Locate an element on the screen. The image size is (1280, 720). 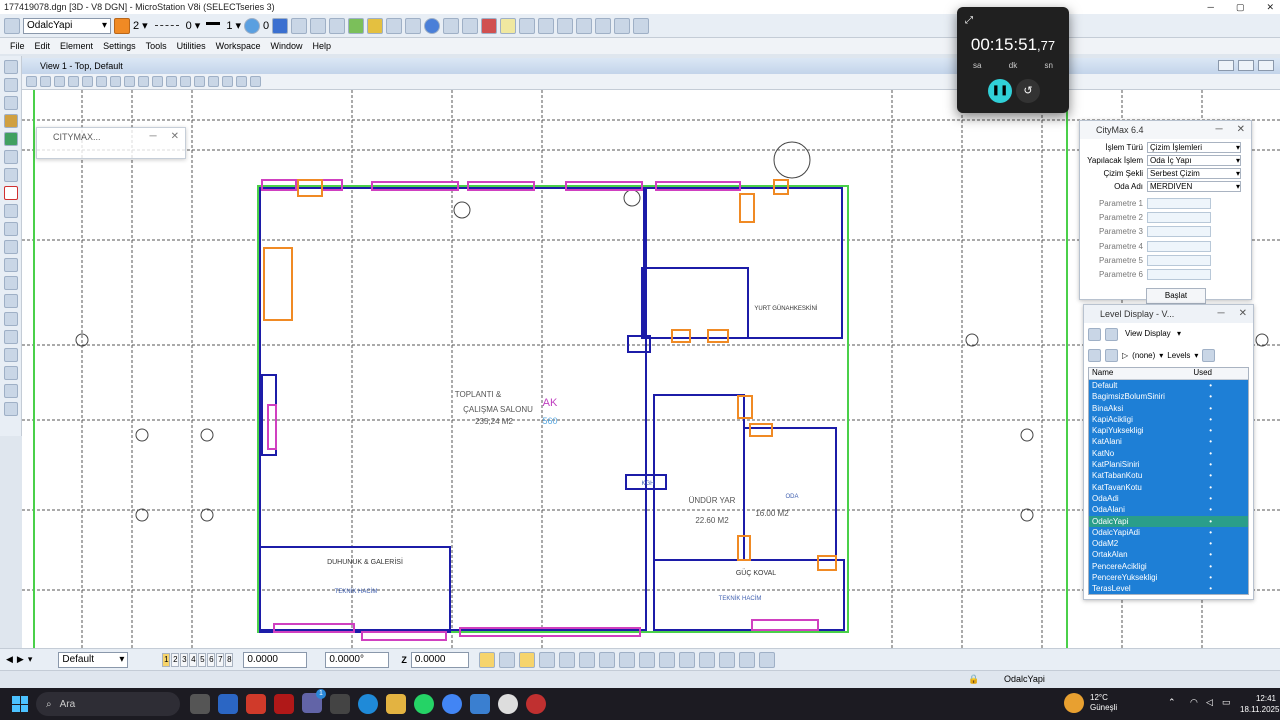
update-view-icon is located at coordinates (45, 81).